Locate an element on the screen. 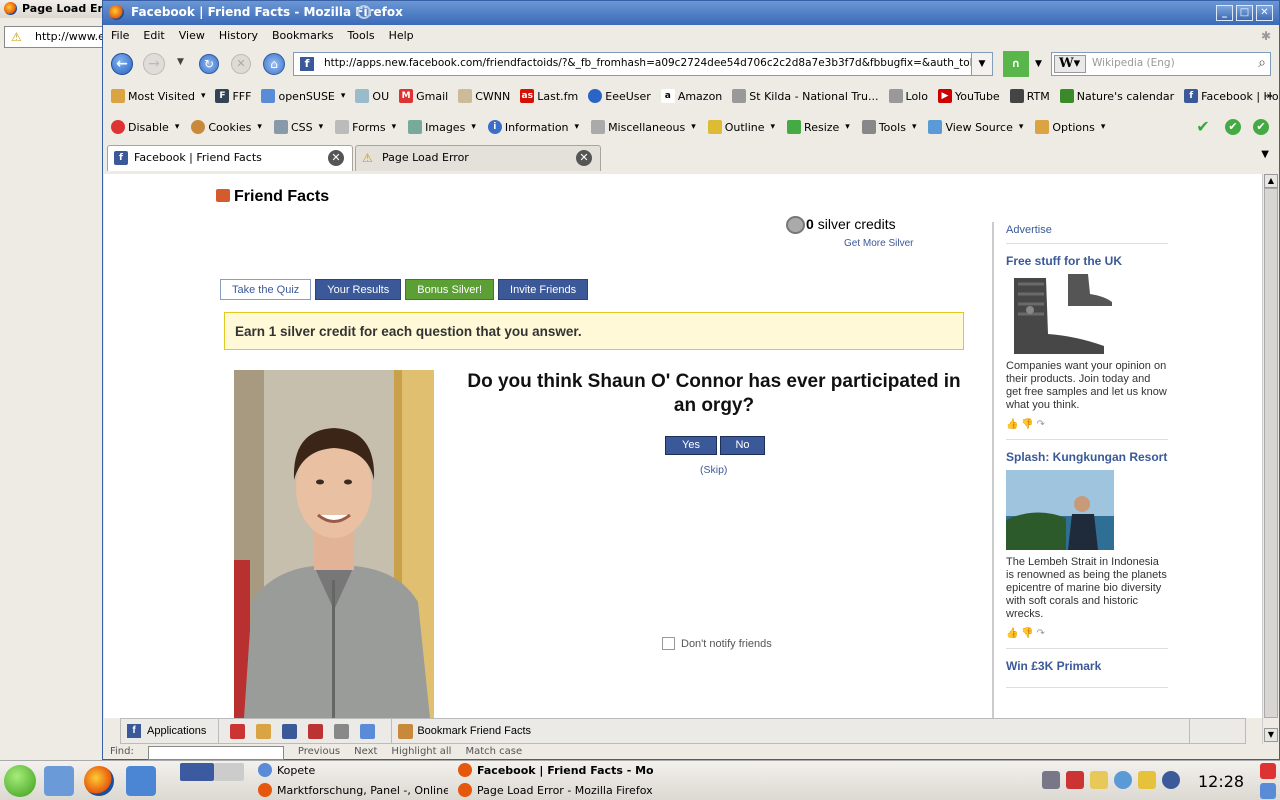  ad-item: Win £3K Primark is located at coordinates (1087, 668).